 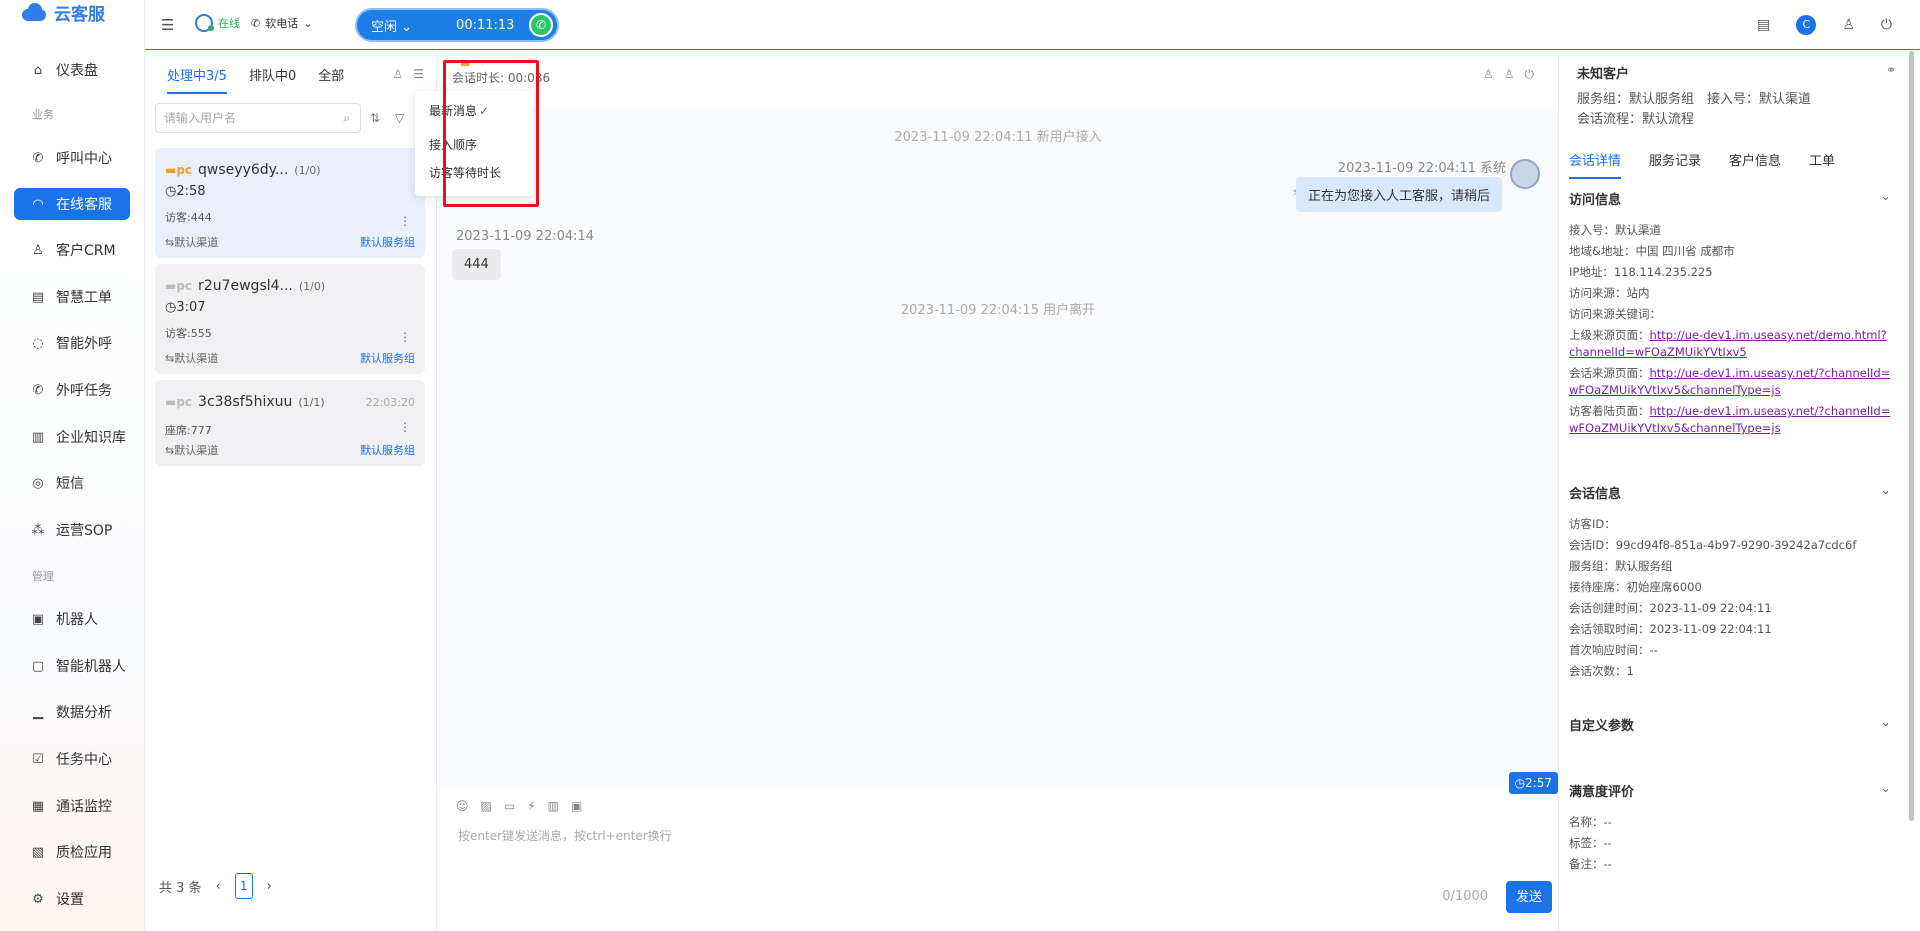 What do you see at coordinates (541, 25) in the screenshot?
I see `answer-phone-button: ✆` at bounding box center [541, 25].